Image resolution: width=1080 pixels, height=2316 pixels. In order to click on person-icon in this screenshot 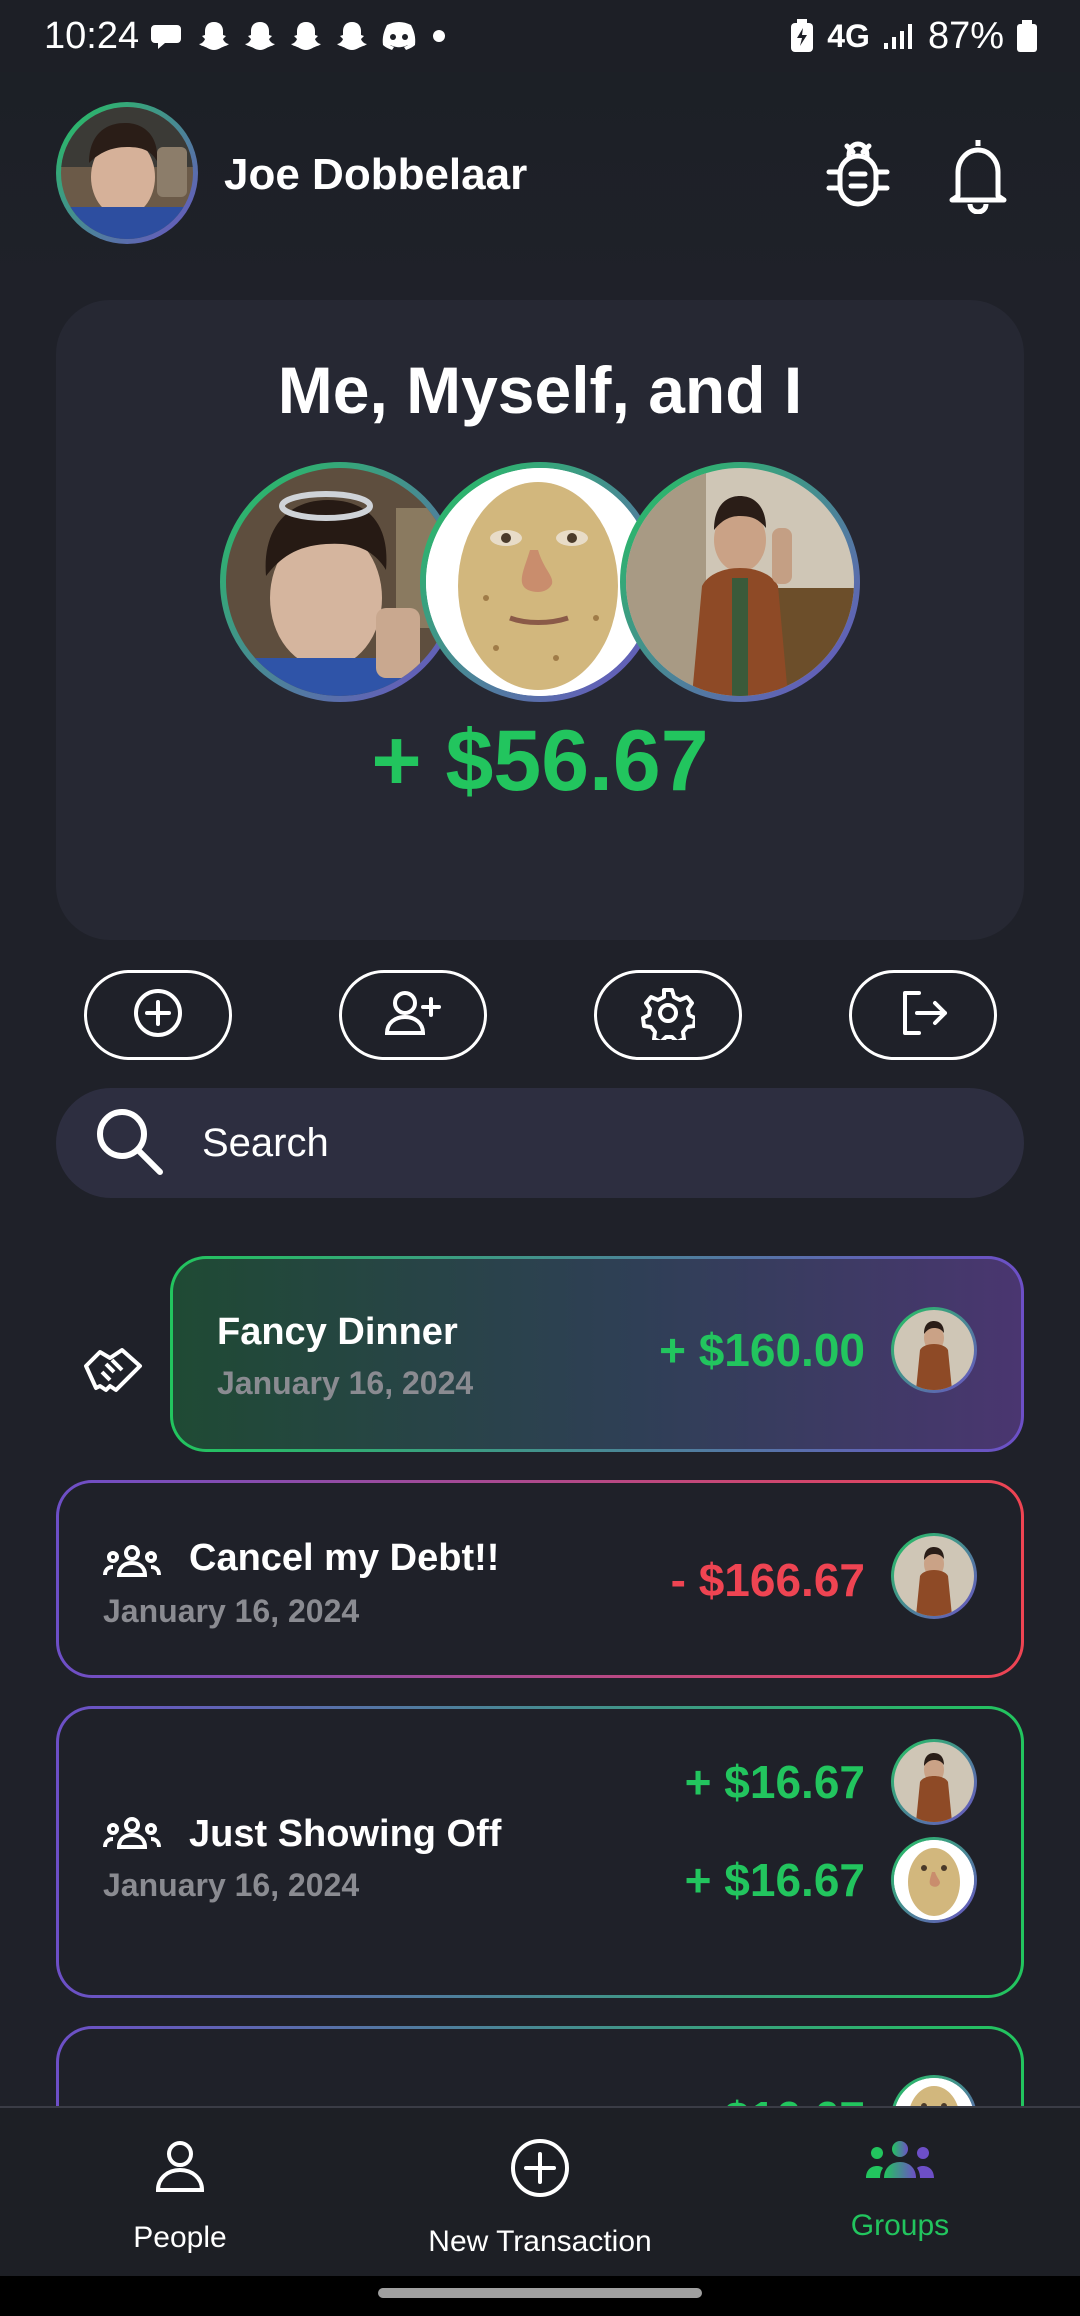, I will do `click(180, 2168)`.